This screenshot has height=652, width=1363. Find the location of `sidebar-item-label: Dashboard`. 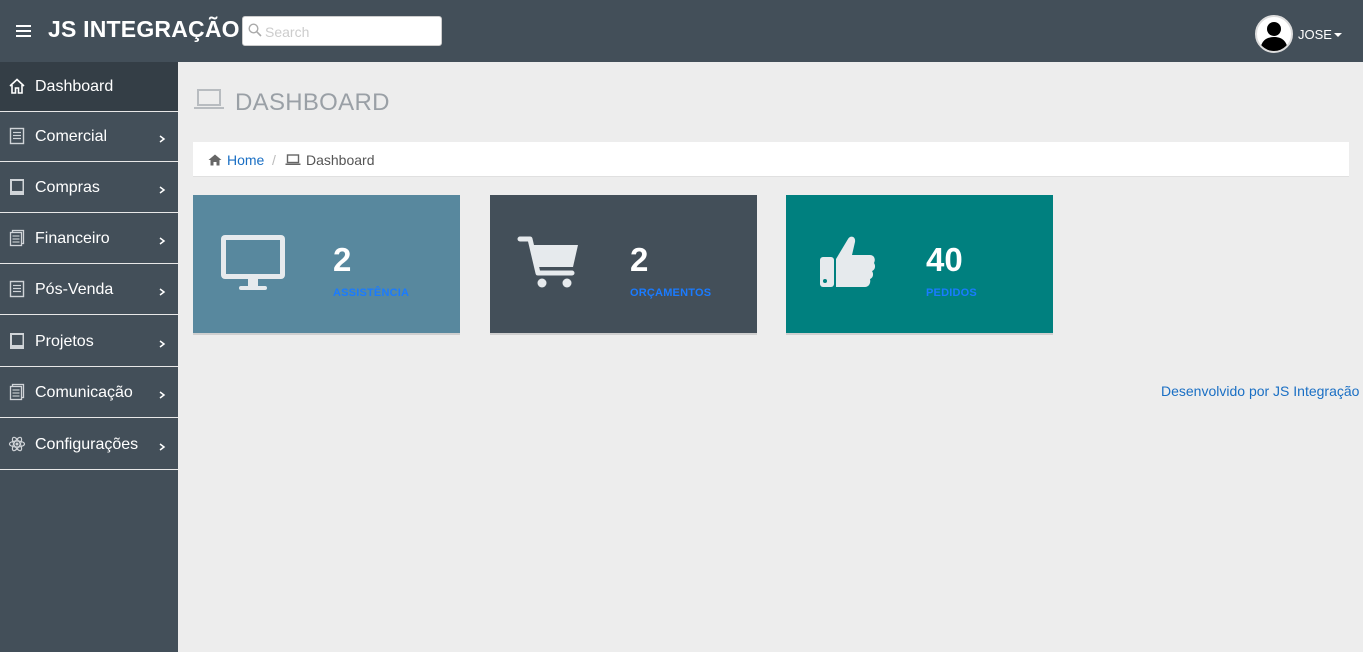

sidebar-item-label: Dashboard is located at coordinates (74, 86).